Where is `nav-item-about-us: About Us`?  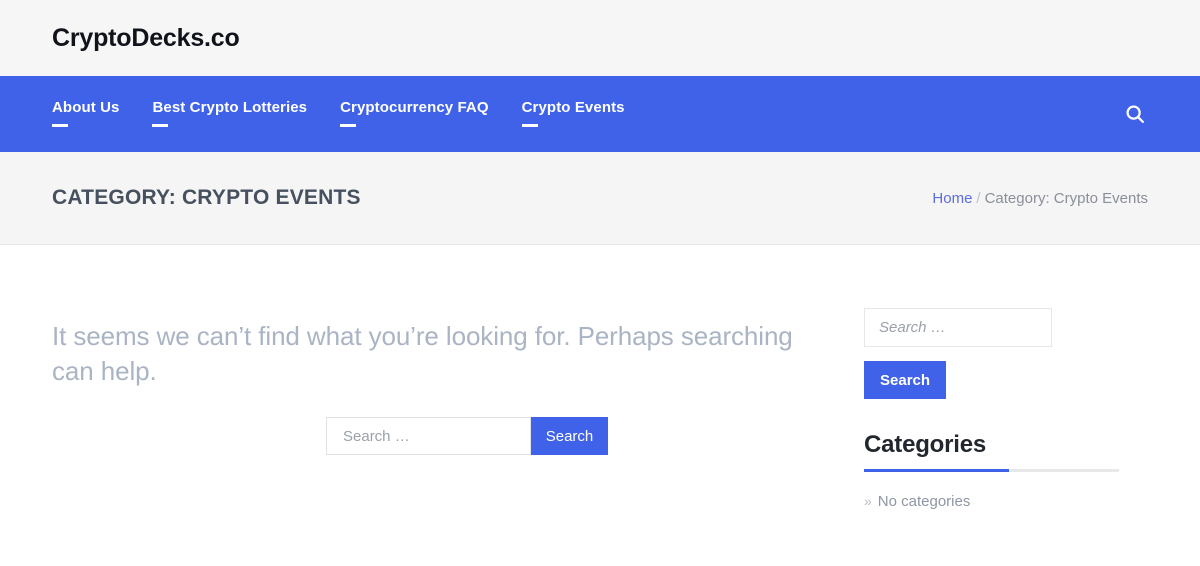 nav-item-about-us: About Us is located at coordinates (85, 114).